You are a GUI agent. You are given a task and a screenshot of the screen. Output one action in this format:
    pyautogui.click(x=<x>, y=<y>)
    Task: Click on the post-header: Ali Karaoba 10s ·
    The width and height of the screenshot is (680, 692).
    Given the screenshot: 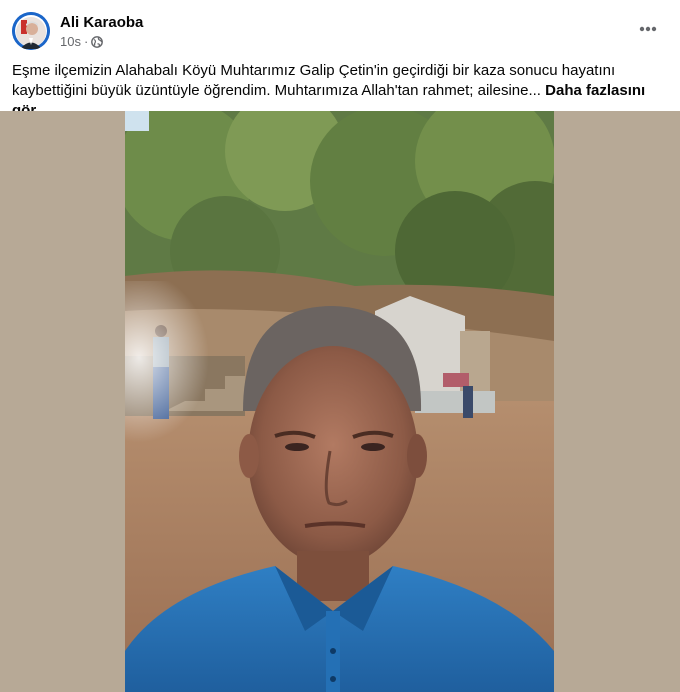 What is the action you would take?
    pyautogui.click(x=340, y=29)
    